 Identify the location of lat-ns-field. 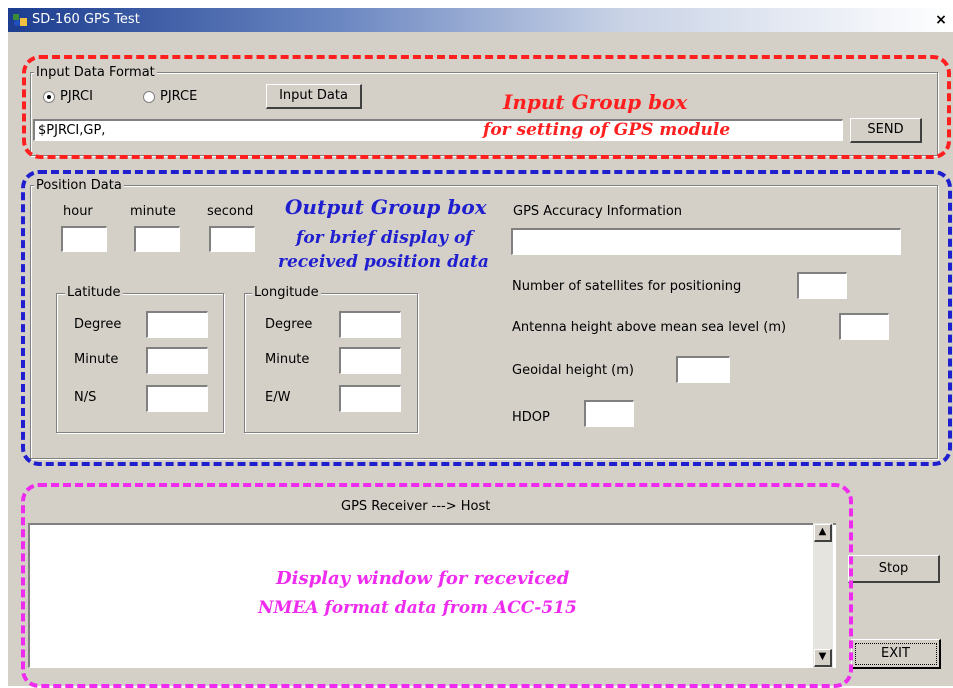
(177, 398).